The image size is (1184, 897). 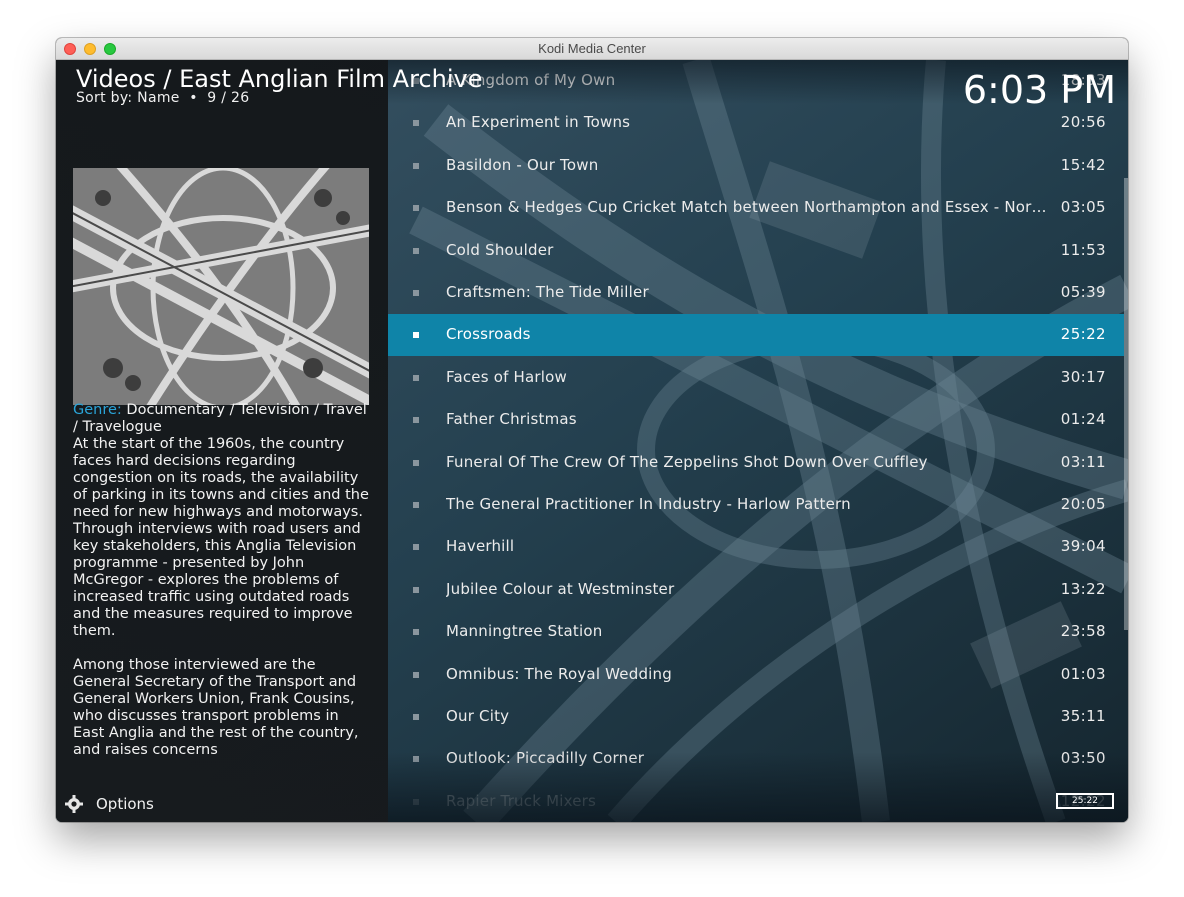 What do you see at coordinates (756, 335) in the screenshot?
I see `list-item-selected: Crossroads 25:22` at bounding box center [756, 335].